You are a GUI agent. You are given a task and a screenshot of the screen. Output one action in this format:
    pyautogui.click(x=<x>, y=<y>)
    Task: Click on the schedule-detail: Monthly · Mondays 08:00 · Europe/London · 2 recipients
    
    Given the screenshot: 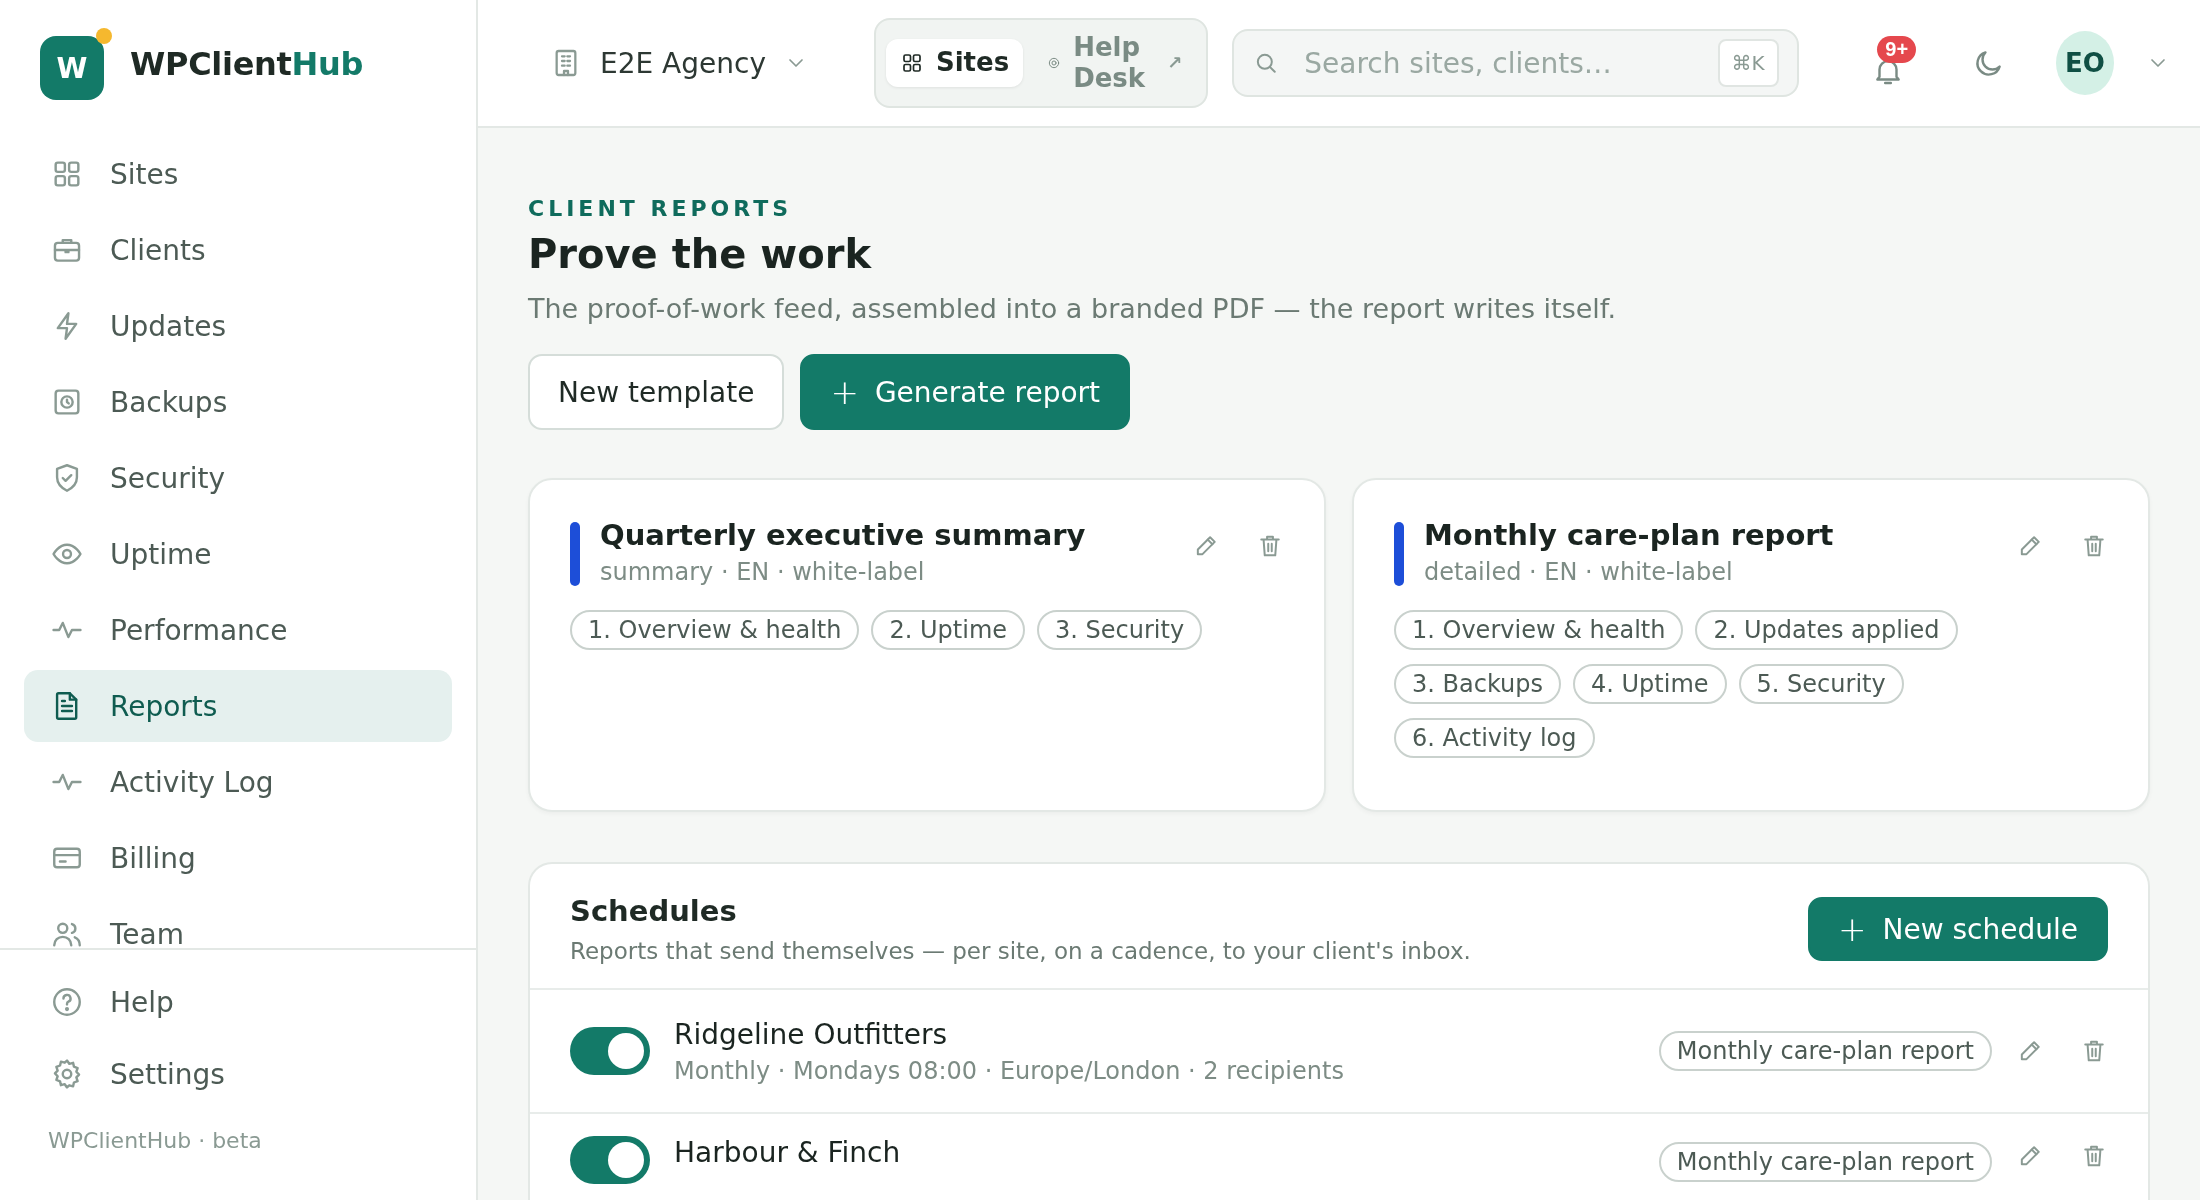 What is the action you would take?
    pyautogui.click(x=1009, y=1070)
    